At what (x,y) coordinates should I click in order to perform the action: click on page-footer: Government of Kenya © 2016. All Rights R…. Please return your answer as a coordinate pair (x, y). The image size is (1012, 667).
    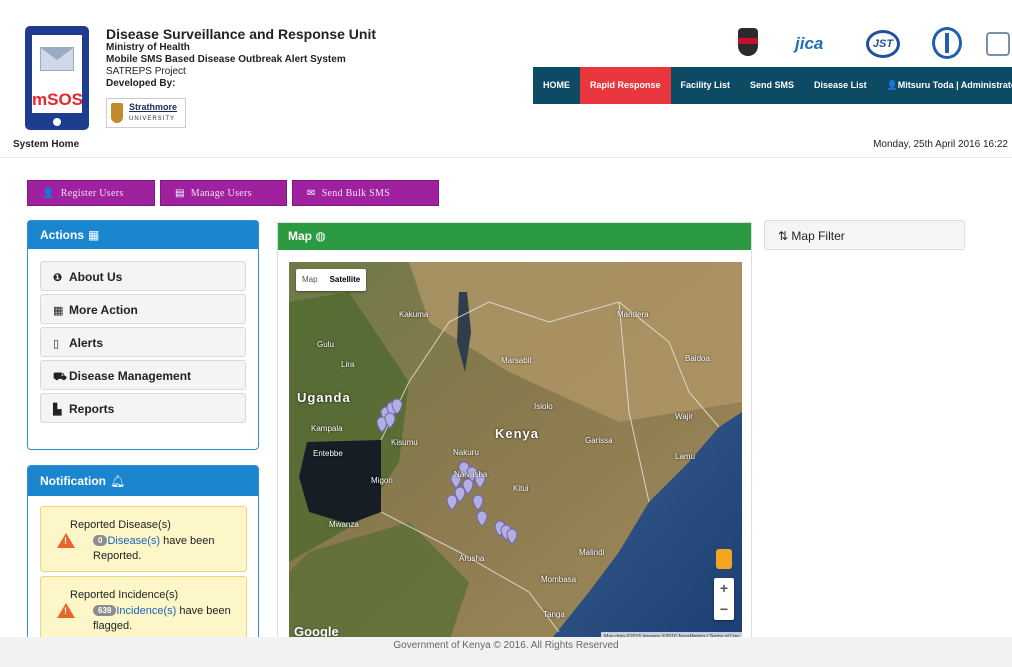
    Looking at the image, I should click on (506, 652).